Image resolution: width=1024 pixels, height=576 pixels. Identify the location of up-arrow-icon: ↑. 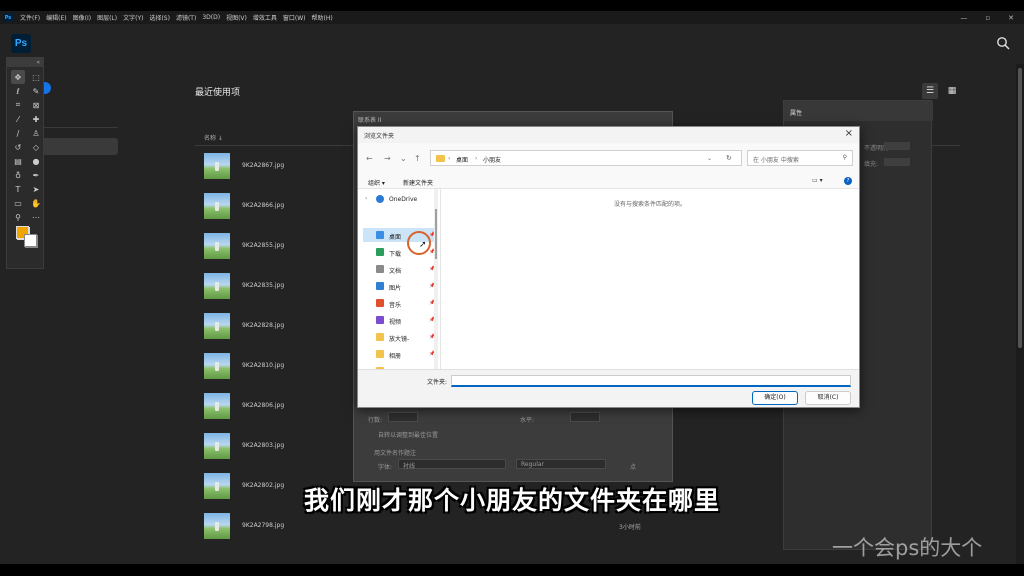
(417, 158).